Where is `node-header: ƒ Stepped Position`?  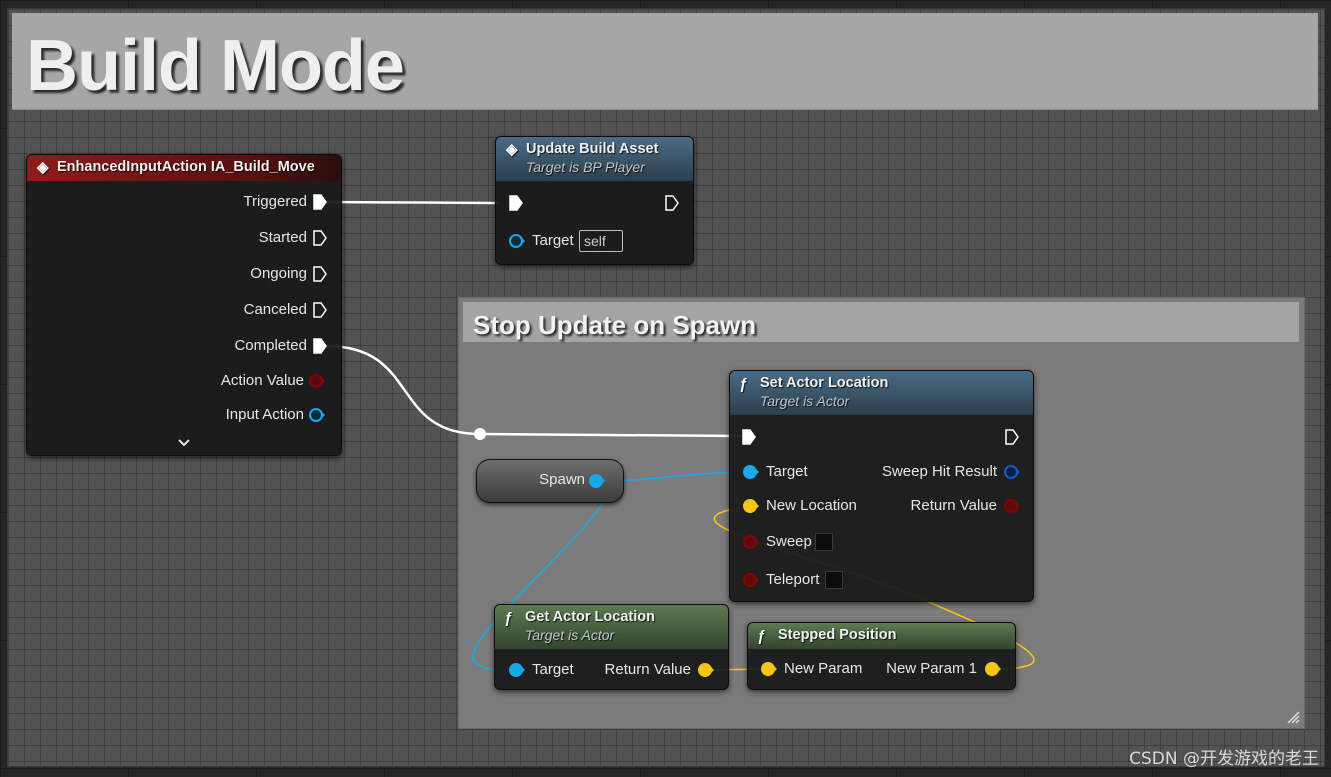
node-header: ƒ Stepped Position is located at coordinates (881, 636).